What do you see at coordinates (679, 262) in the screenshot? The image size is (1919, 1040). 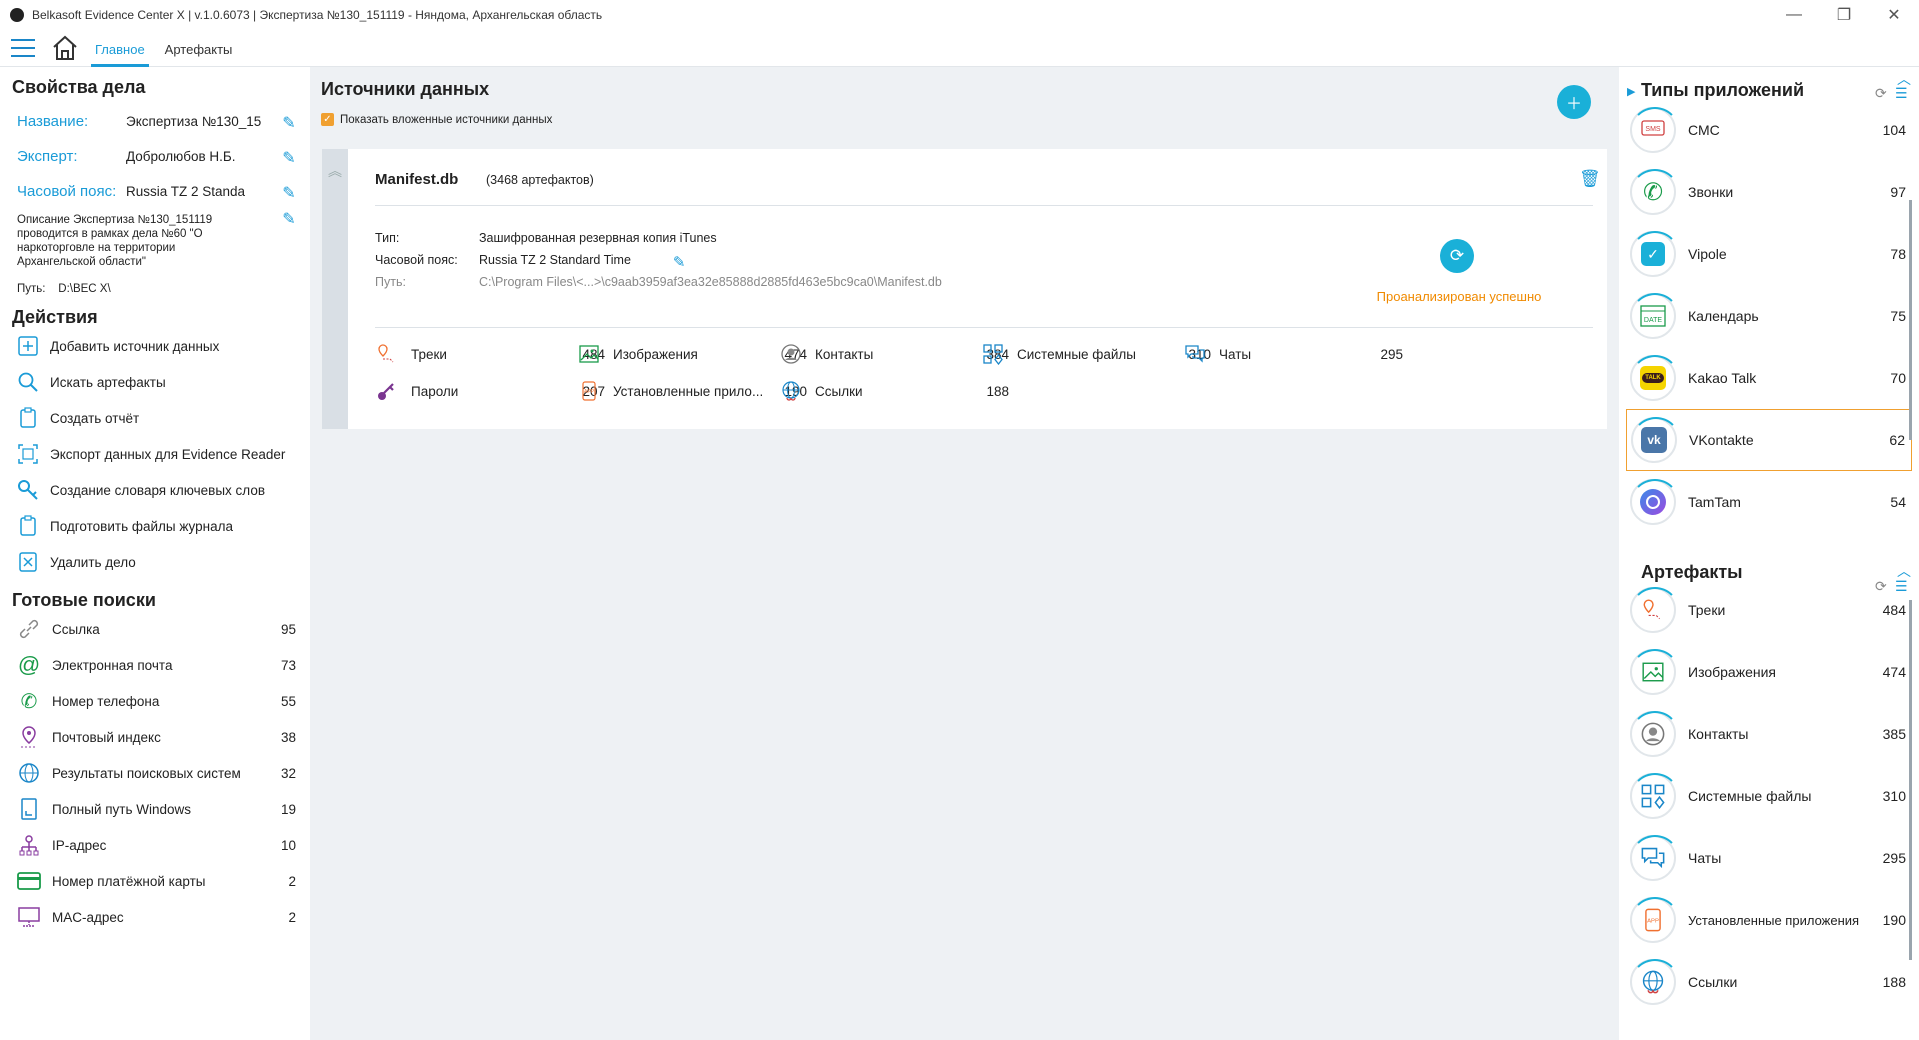 I see `edit-source-timezone-pencil-icon: ✎` at bounding box center [679, 262].